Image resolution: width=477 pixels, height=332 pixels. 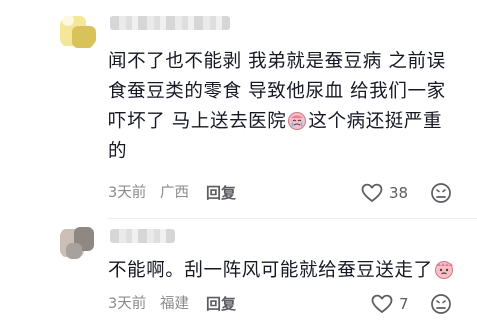 What do you see at coordinates (286, 193) in the screenshot?
I see `comment-meta: 3天前 广西 回复 38` at bounding box center [286, 193].